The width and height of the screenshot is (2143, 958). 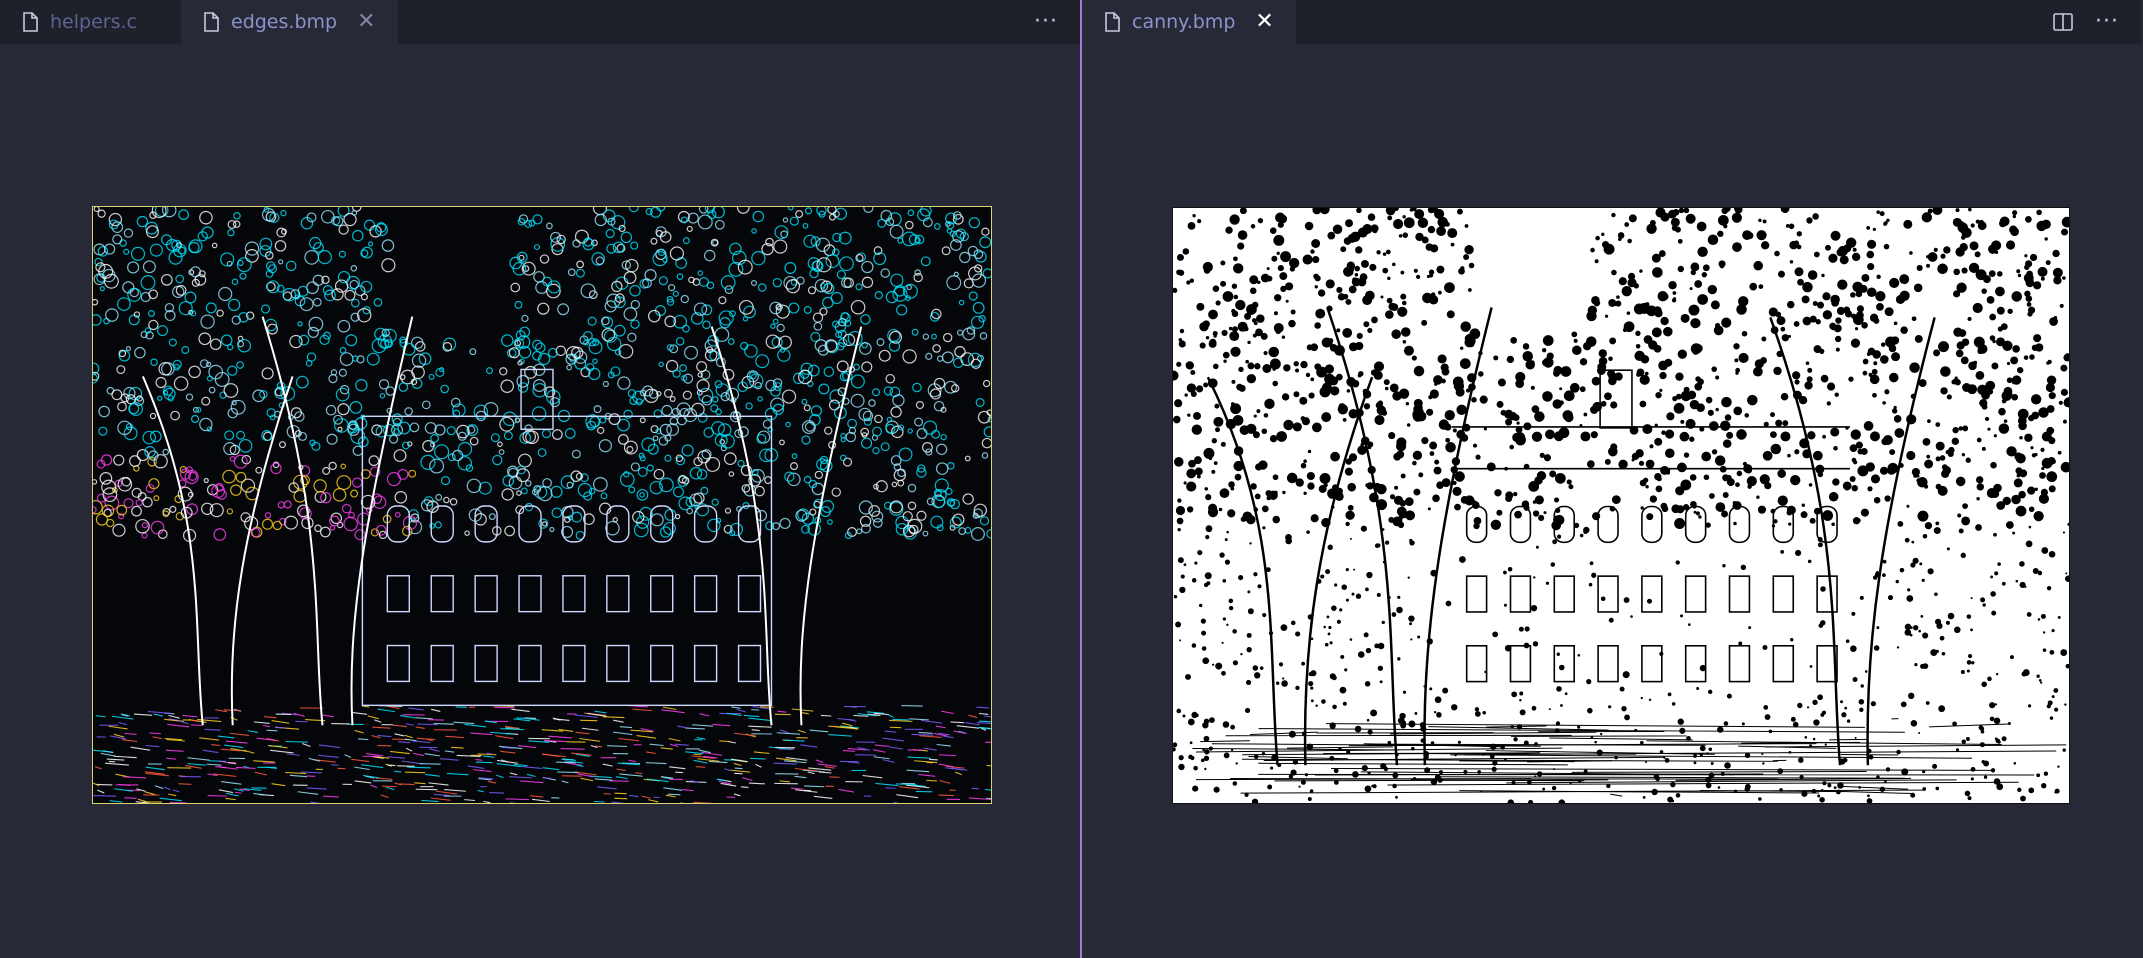 What do you see at coordinates (540, 22) in the screenshot?
I see `tab-bar-left: helpers.c edges.bmp ✕ ···` at bounding box center [540, 22].